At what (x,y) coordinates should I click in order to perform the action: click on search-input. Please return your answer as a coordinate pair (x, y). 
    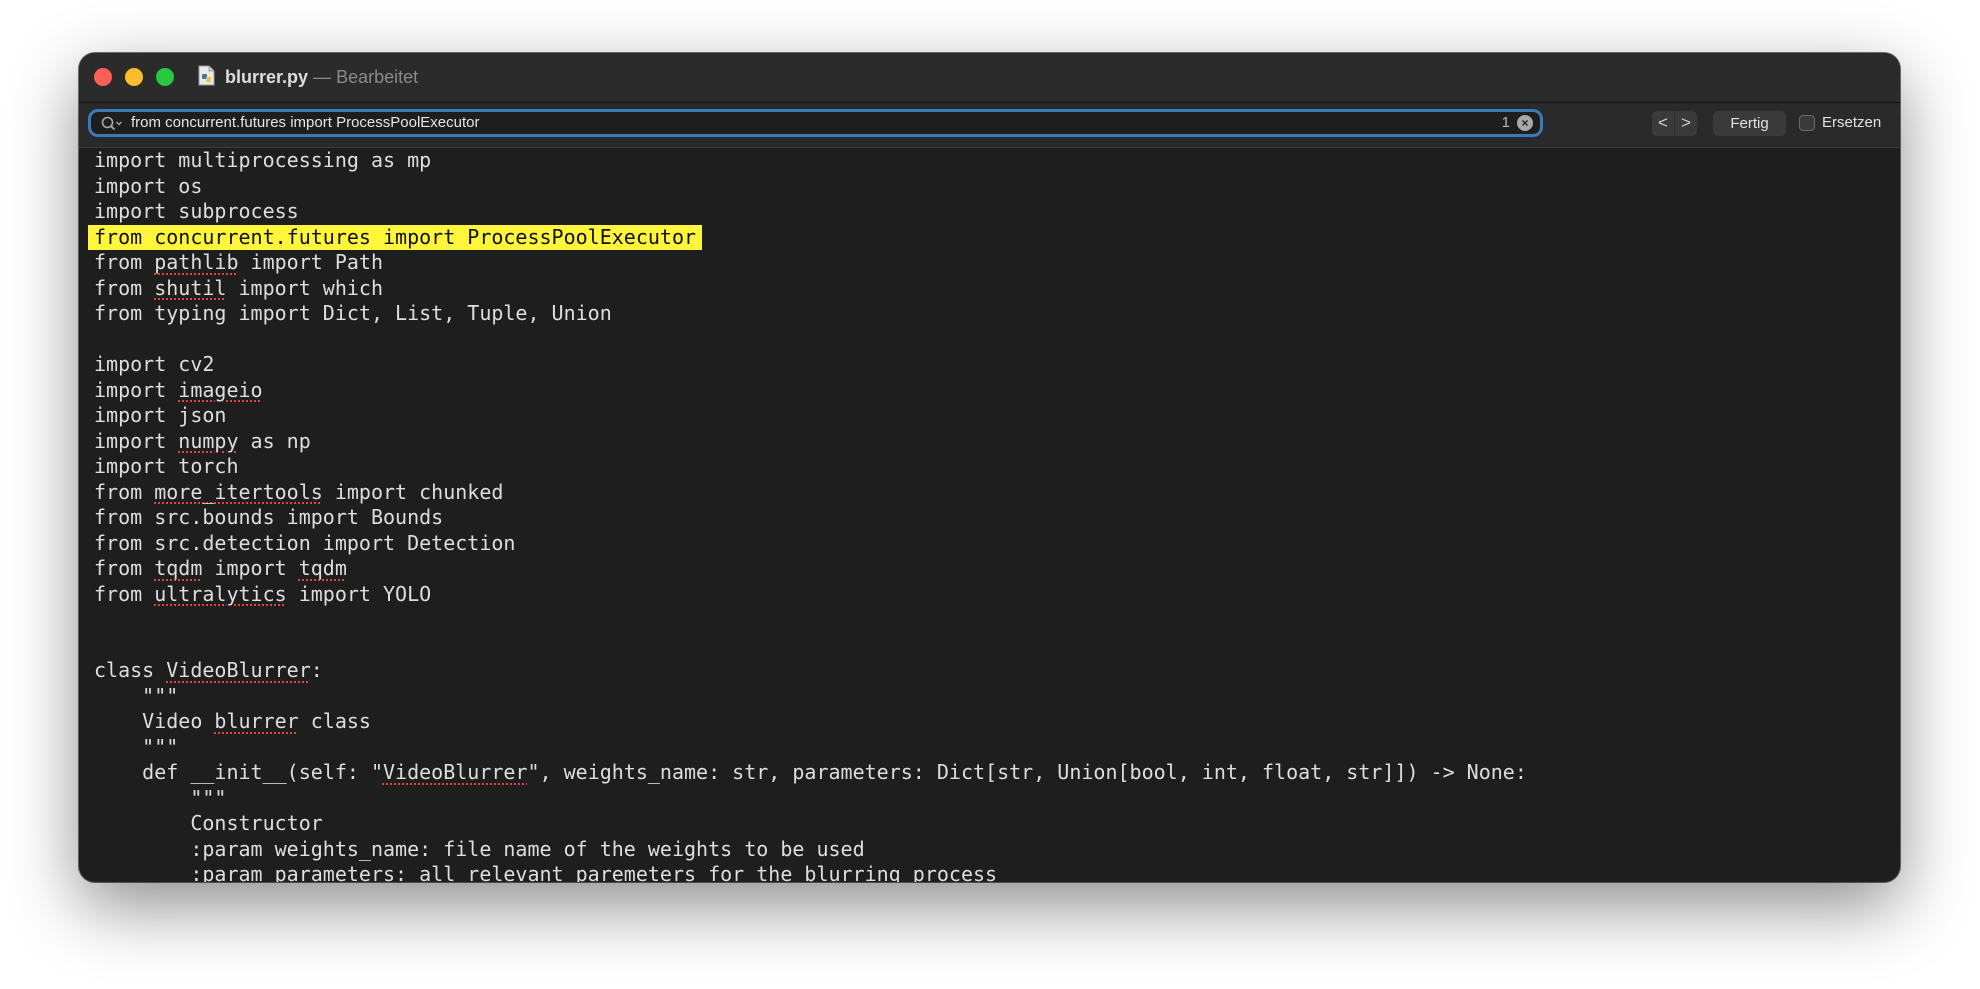
    Looking at the image, I should click on (781, 123).